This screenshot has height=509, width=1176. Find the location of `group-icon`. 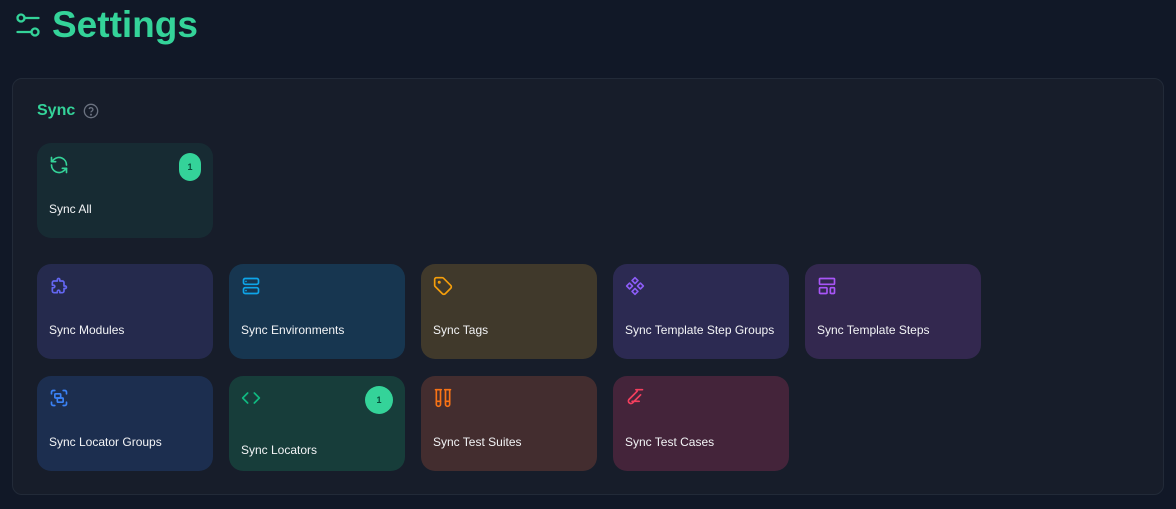

group-icon is located at coordinates (59, 398).